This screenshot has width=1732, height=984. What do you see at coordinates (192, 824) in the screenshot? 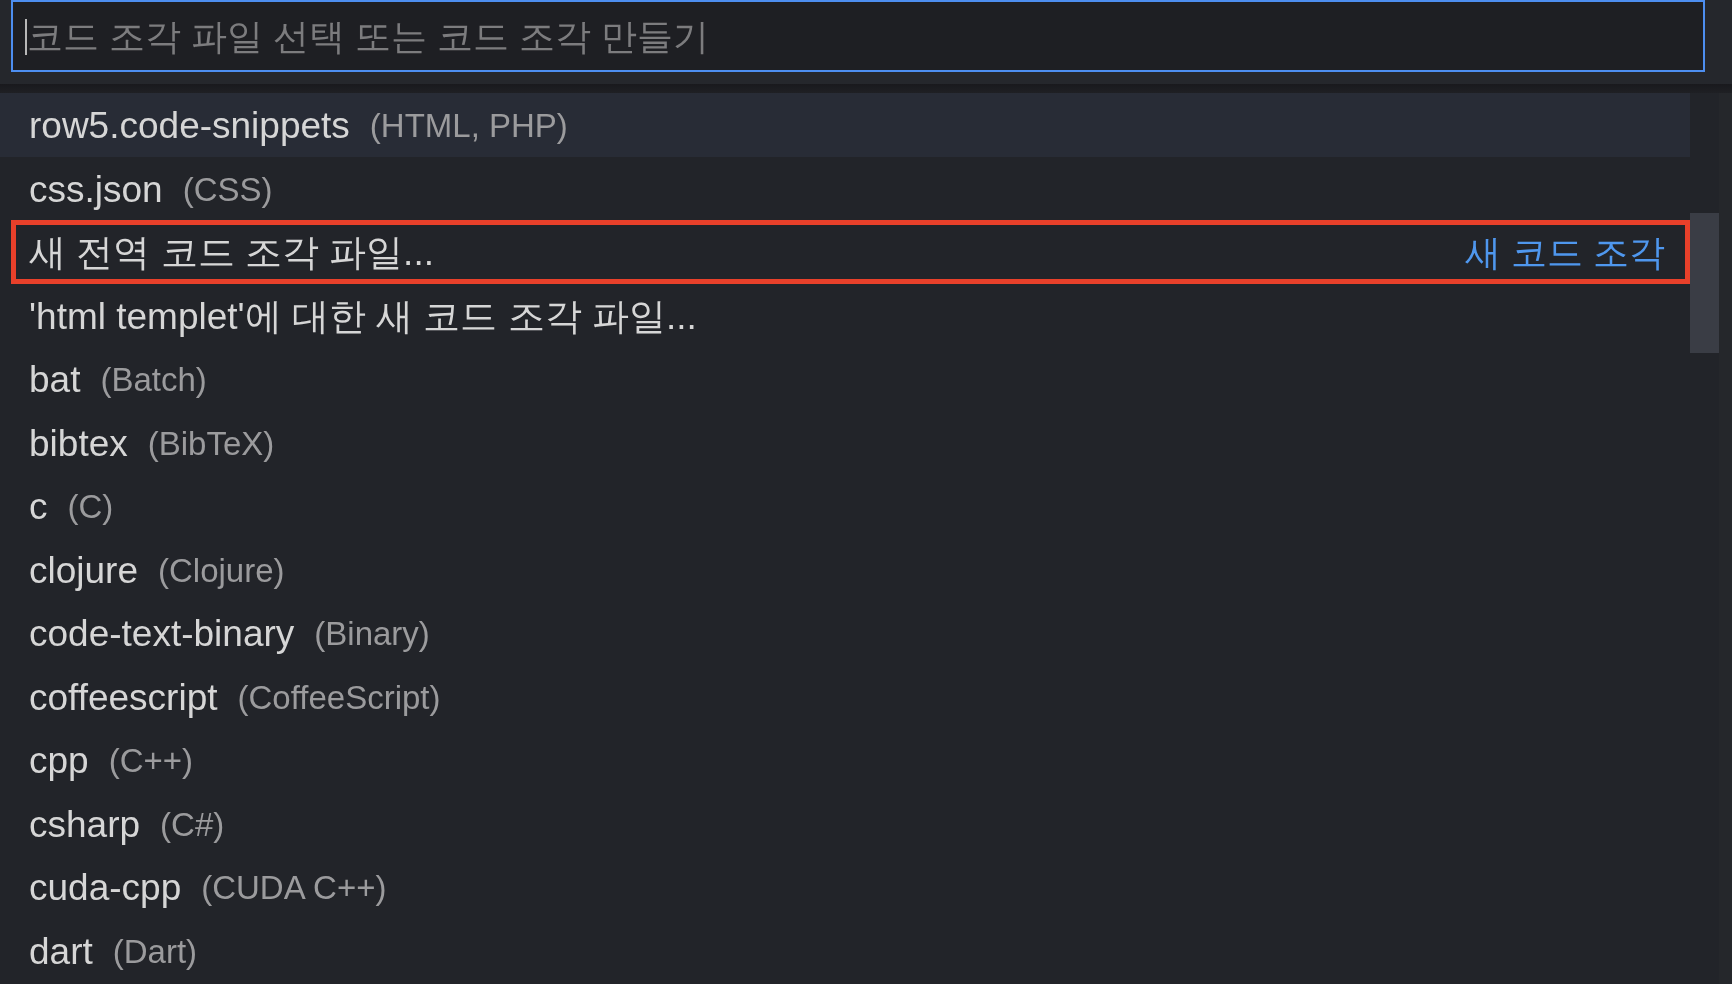
I see `item-description: (C#)` at bounding box center [192, 824].